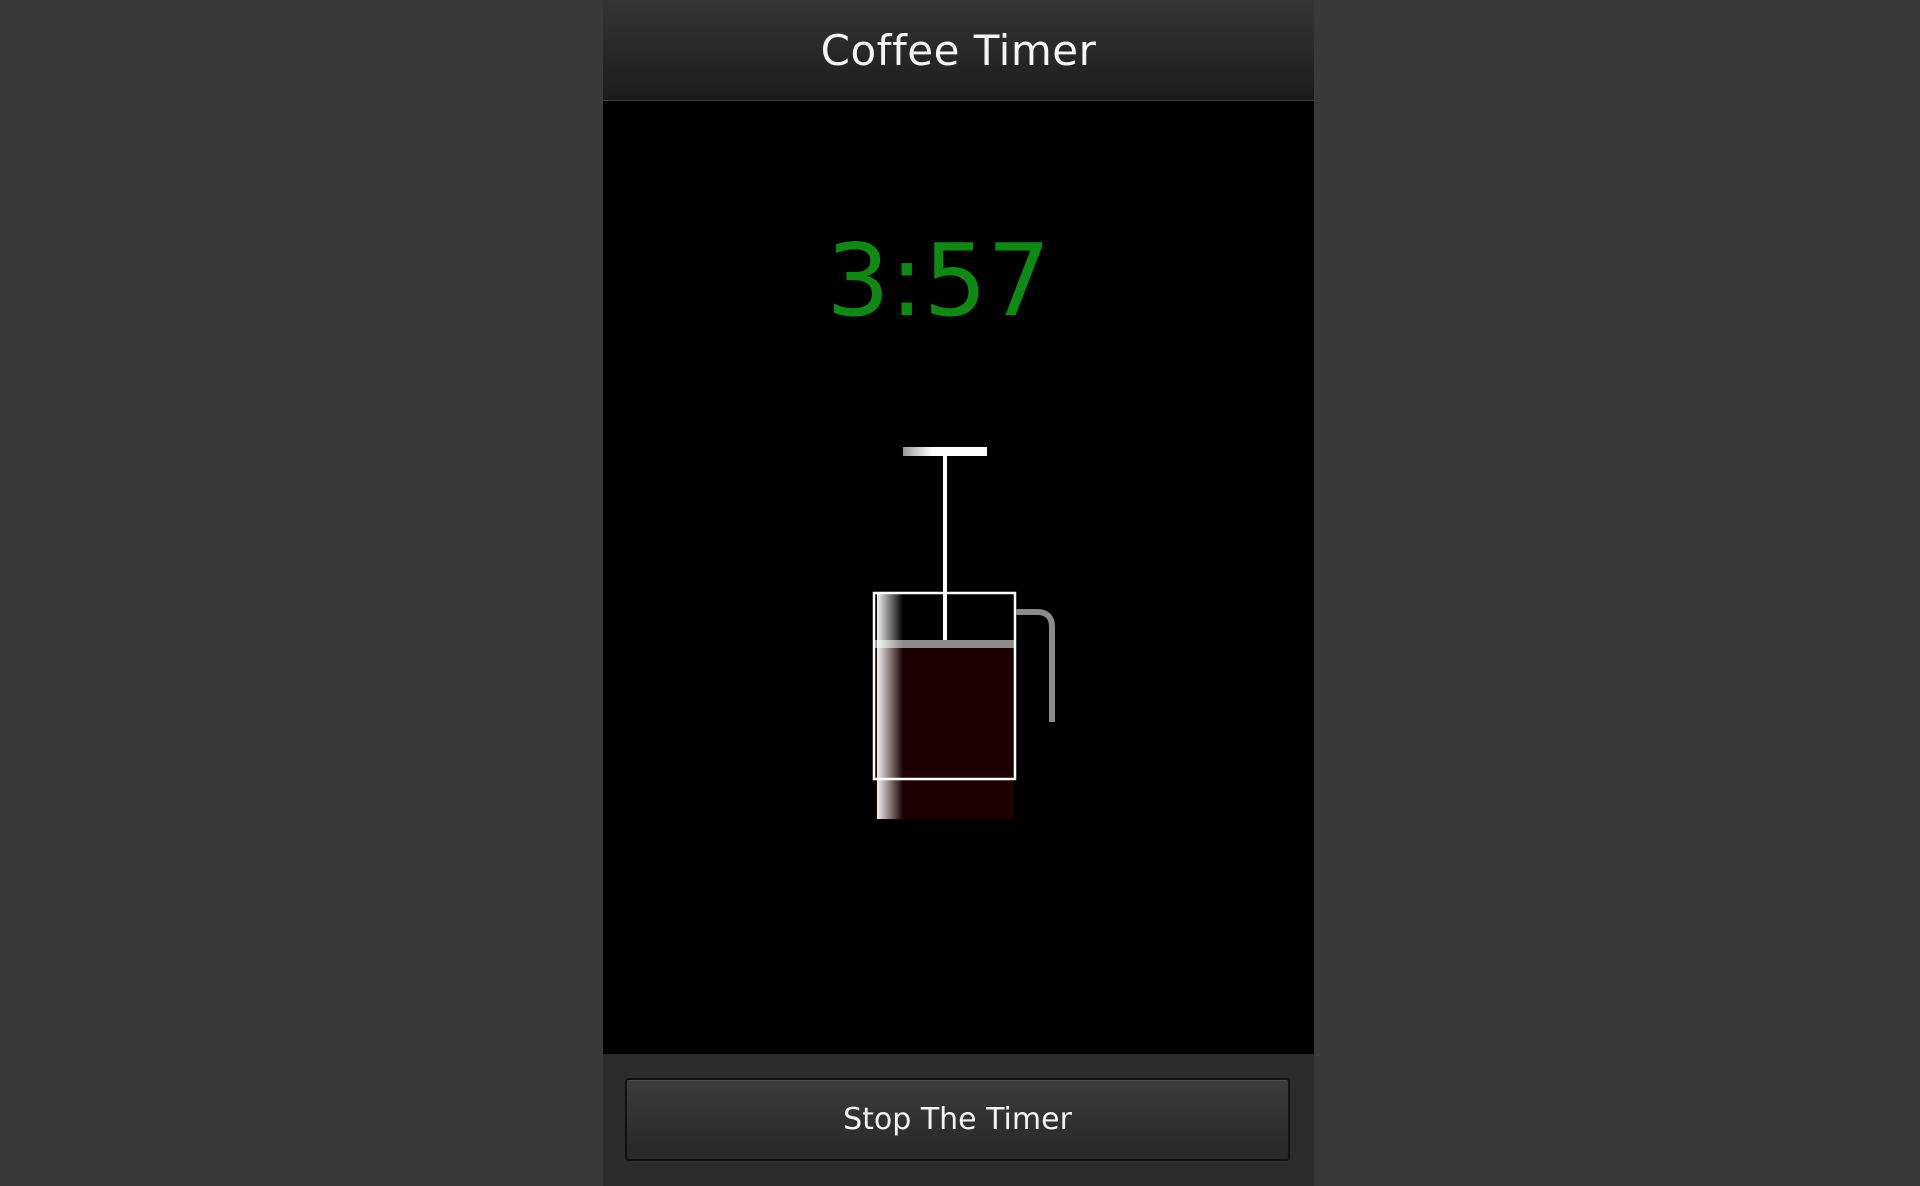 The image size is (1920, 1186). I want to click on plunger-rod, so click(945, 550).